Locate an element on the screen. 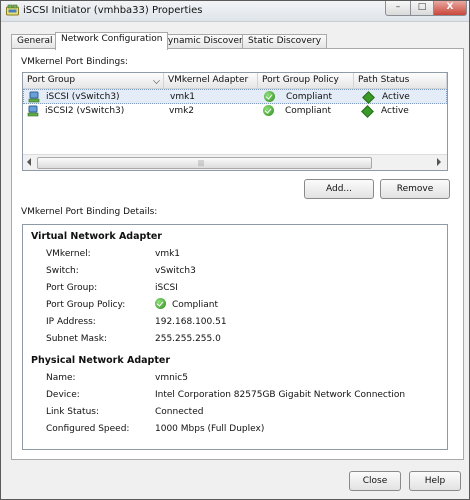 The height and width of the screenshot is (500, 470). tab-dynamic-discovery: Dynamic Discovery is located at coordinates (205, 41).